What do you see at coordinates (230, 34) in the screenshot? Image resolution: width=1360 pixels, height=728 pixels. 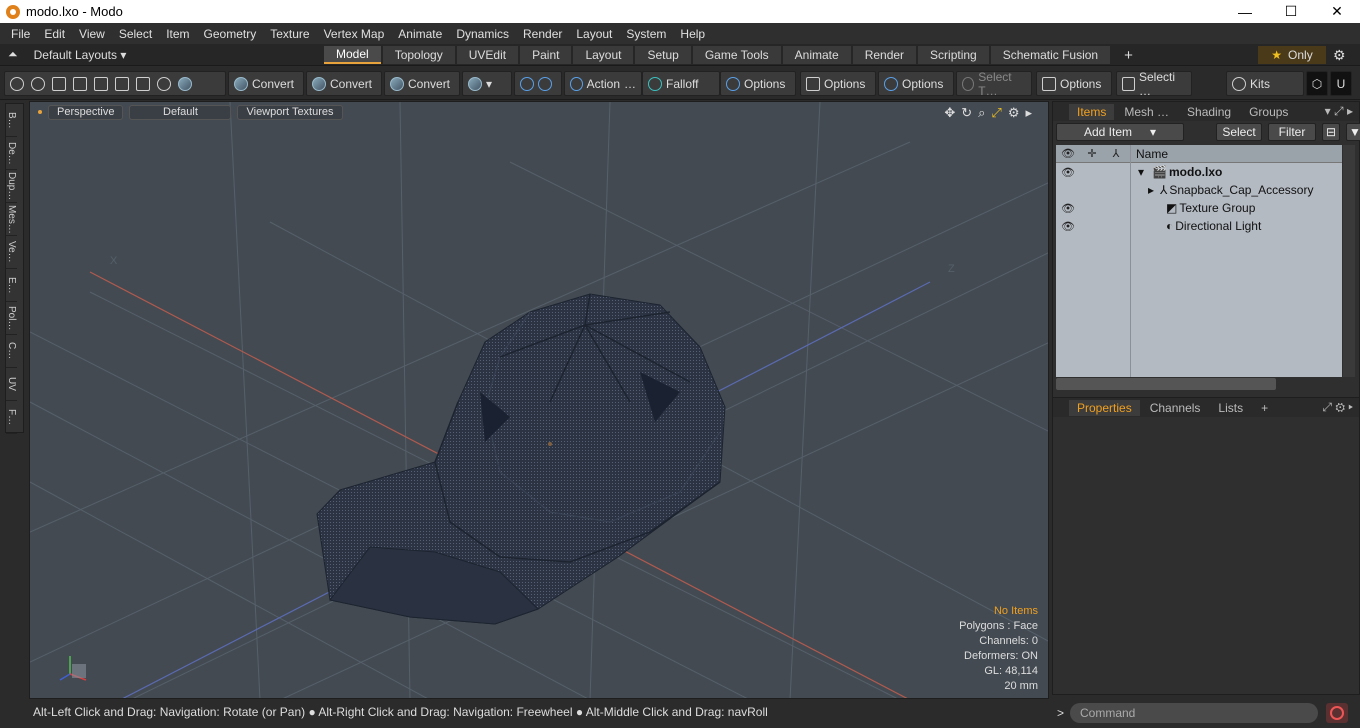 I see `menu-geometry: Geometry` at bounding box center [230, 34].